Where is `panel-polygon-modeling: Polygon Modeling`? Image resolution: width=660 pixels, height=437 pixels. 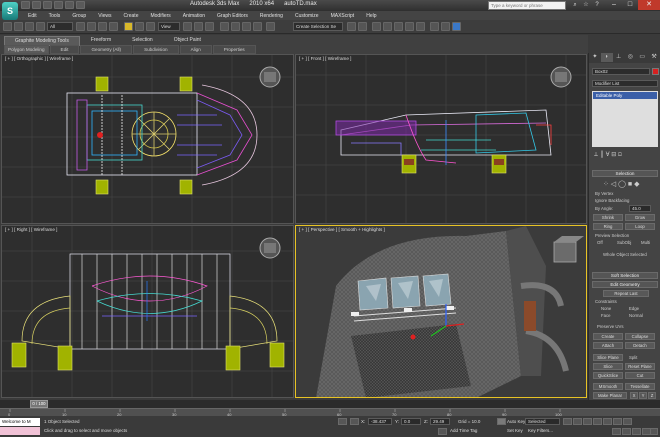 panel-polygon-modeling: Polygon Modeling is located at coordinates (26, 49).